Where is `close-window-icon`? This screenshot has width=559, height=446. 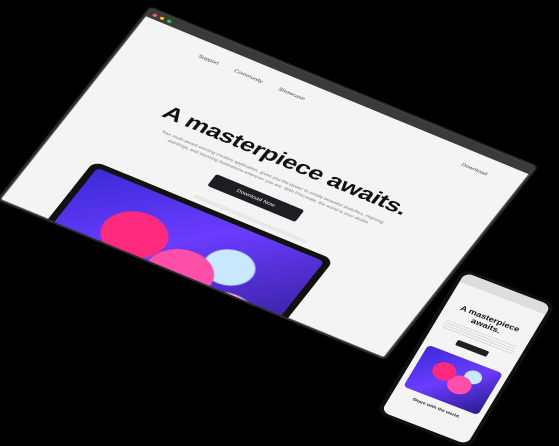 close-window-icon is located at coordinates (155, 15).